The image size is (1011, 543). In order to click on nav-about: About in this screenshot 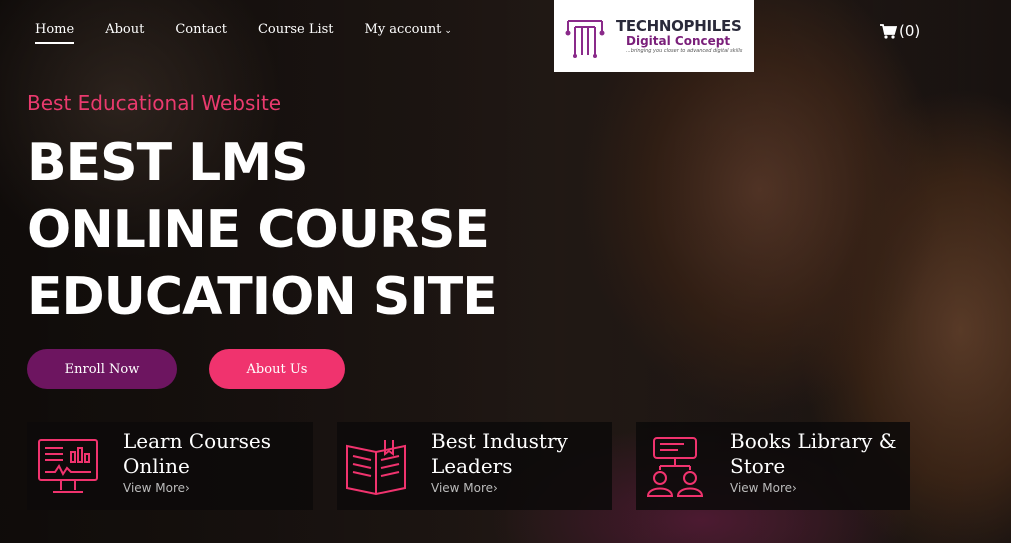, I will do `click(124, 29)`.